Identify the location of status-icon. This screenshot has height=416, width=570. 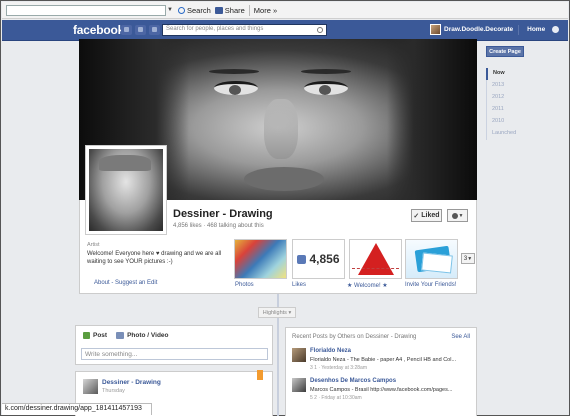
(86, 335).